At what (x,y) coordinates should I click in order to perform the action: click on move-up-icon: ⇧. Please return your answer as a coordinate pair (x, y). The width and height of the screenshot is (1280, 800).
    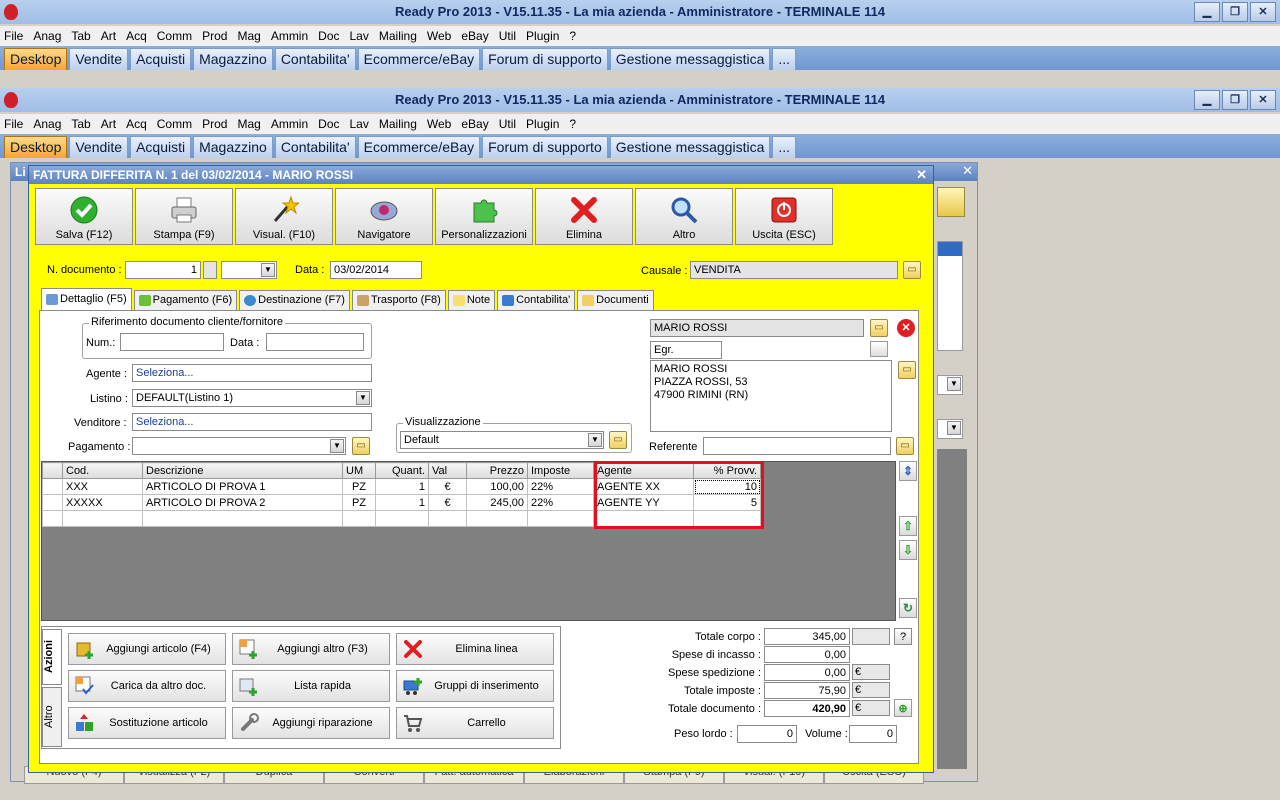
    Looking at the image, I should click on (908, 526).